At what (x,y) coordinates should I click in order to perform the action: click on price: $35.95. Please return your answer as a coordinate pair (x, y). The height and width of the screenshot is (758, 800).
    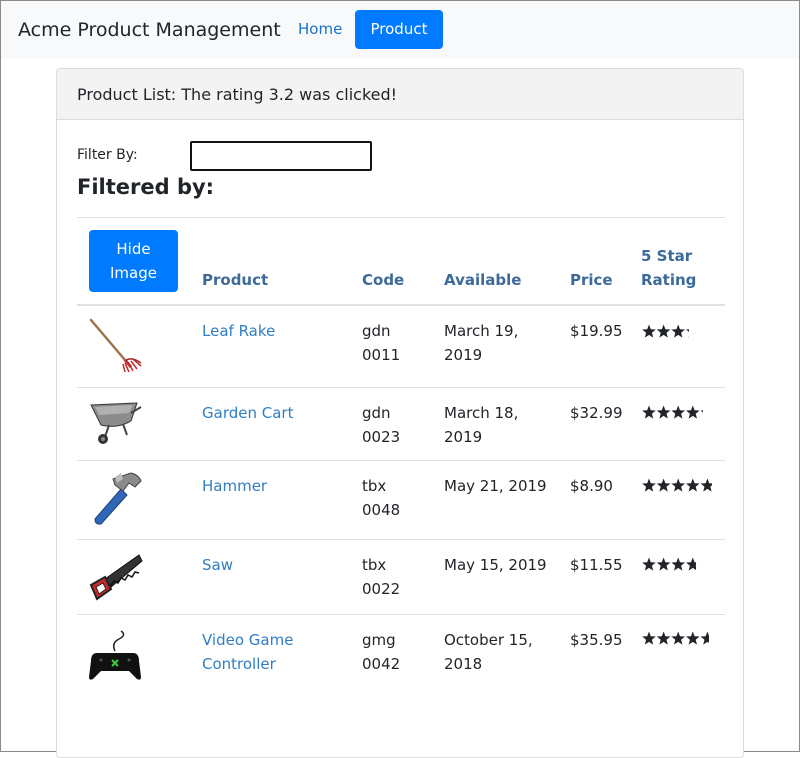
    Looking at the image, I should click on (596, 640).